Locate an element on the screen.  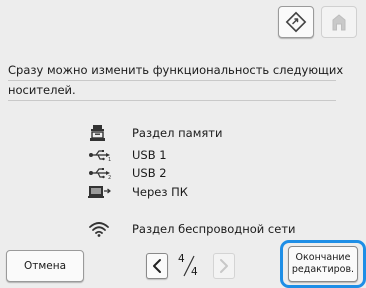
list-item-machine-memory: Раздел памяти is located at coordinates (155, 133).